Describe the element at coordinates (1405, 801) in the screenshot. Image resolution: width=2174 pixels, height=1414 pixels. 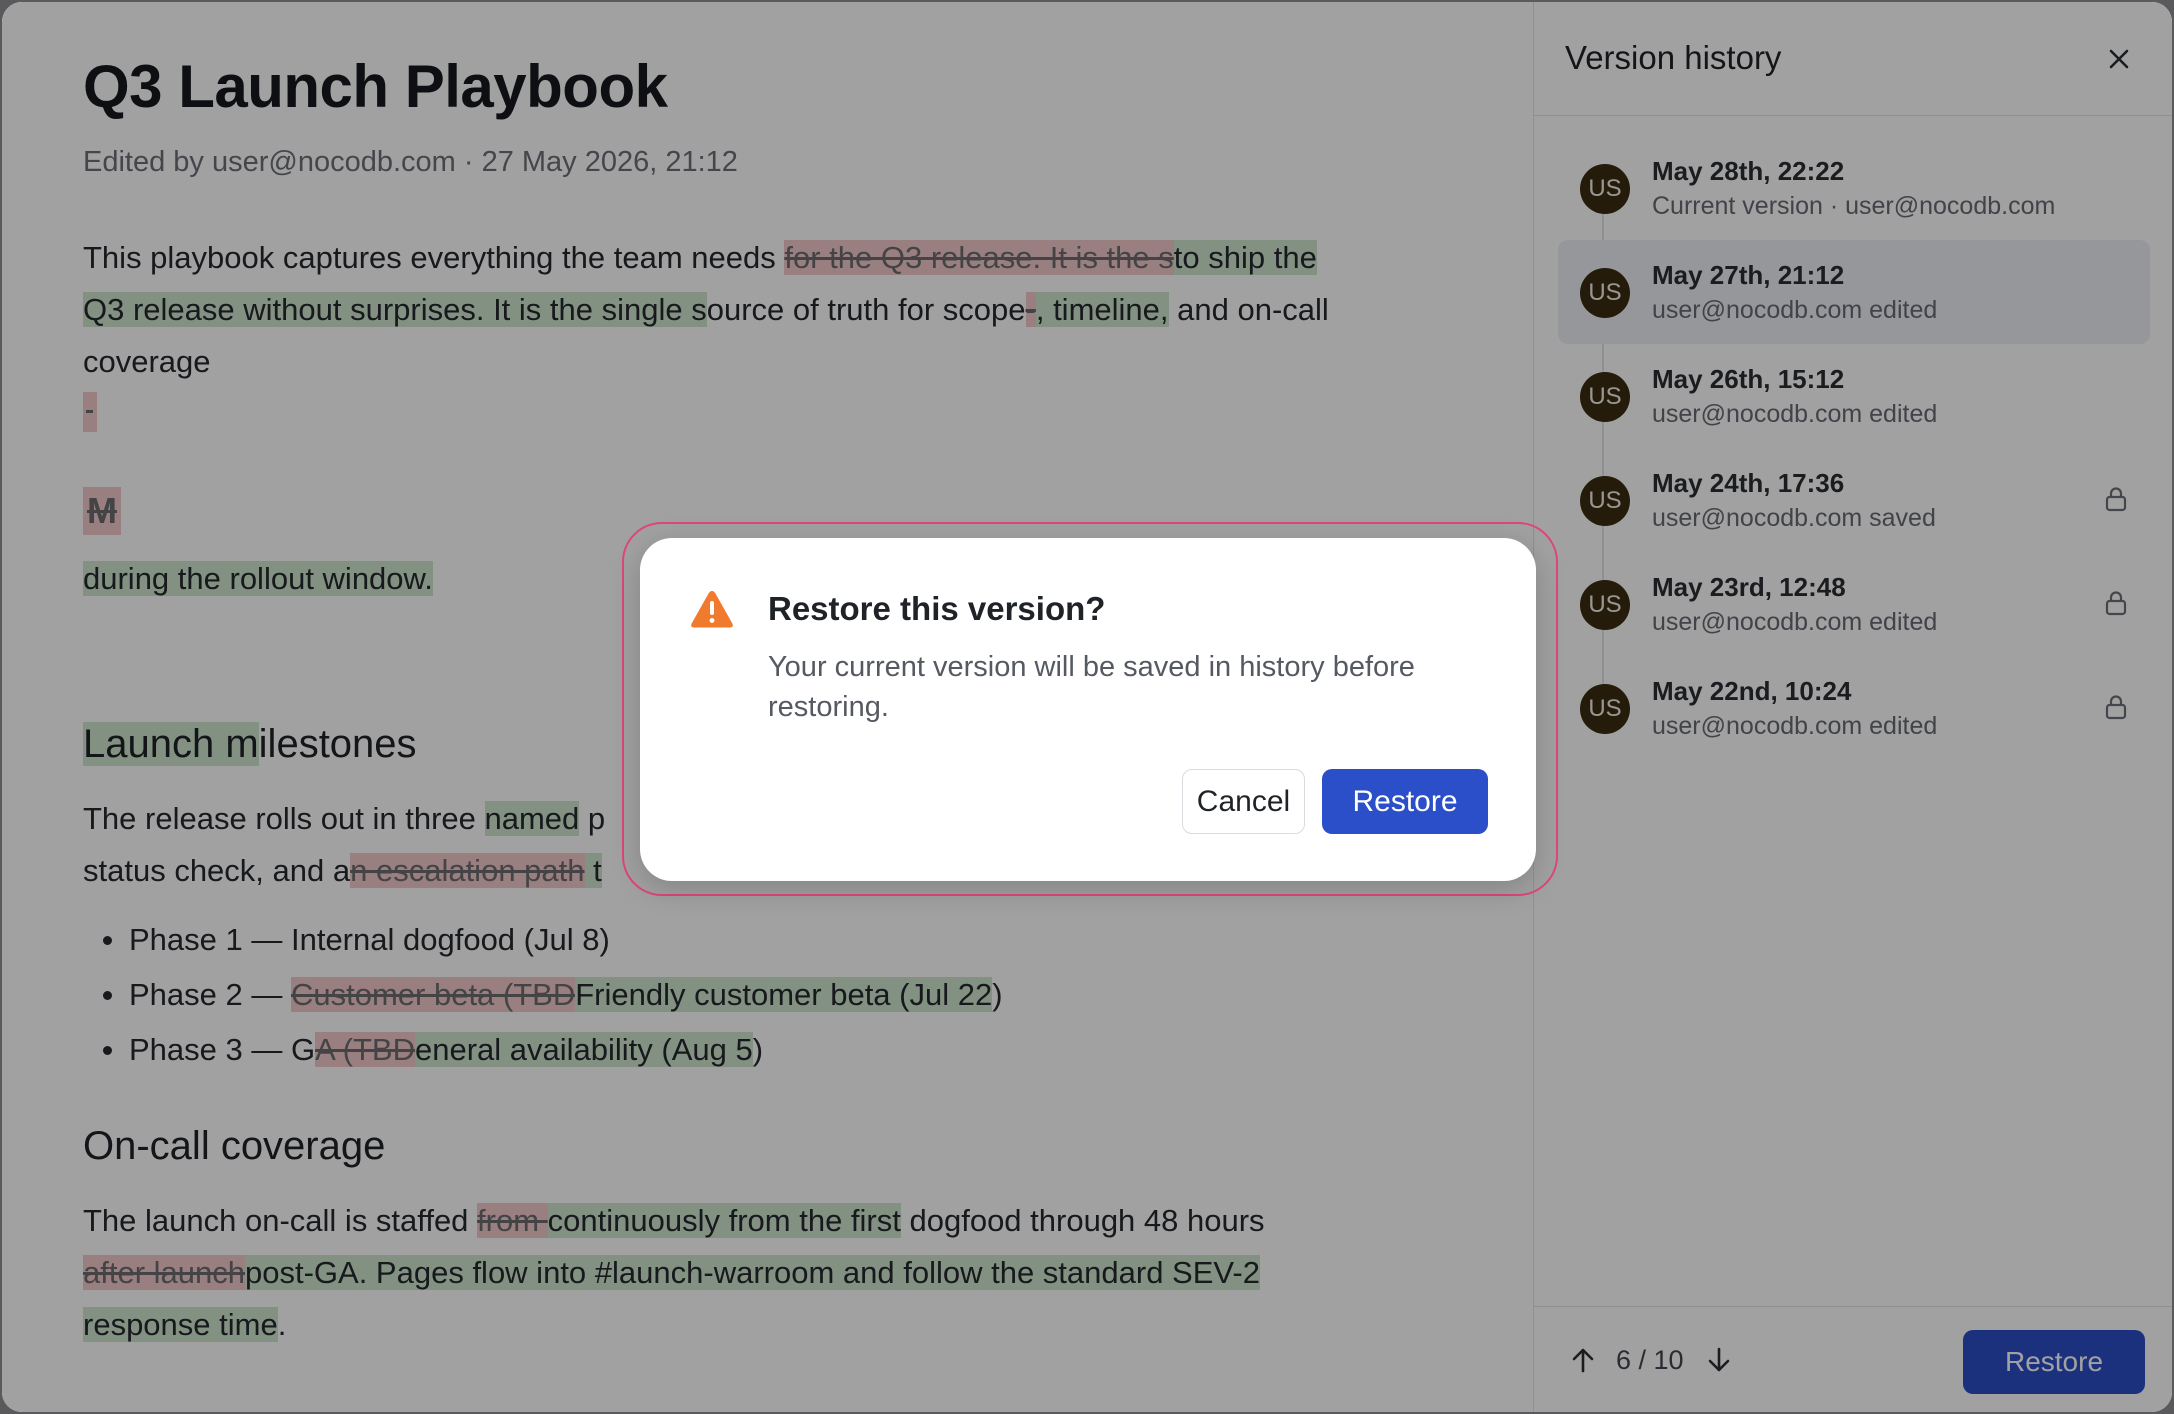
I see `restore-button: Restore` at that location.